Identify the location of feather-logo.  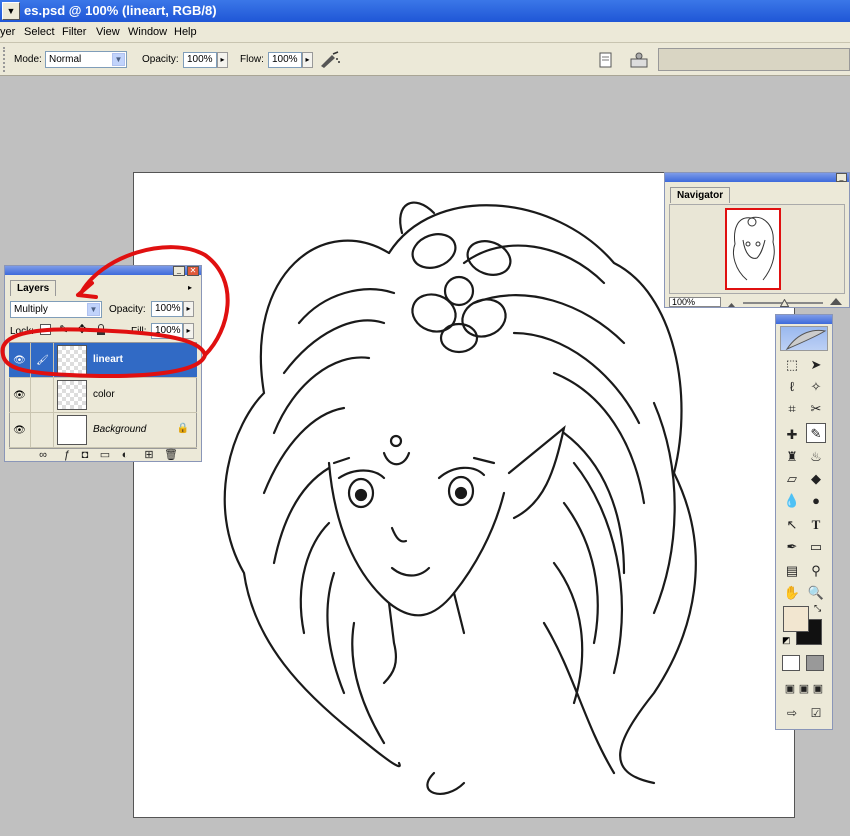
(804, 338).